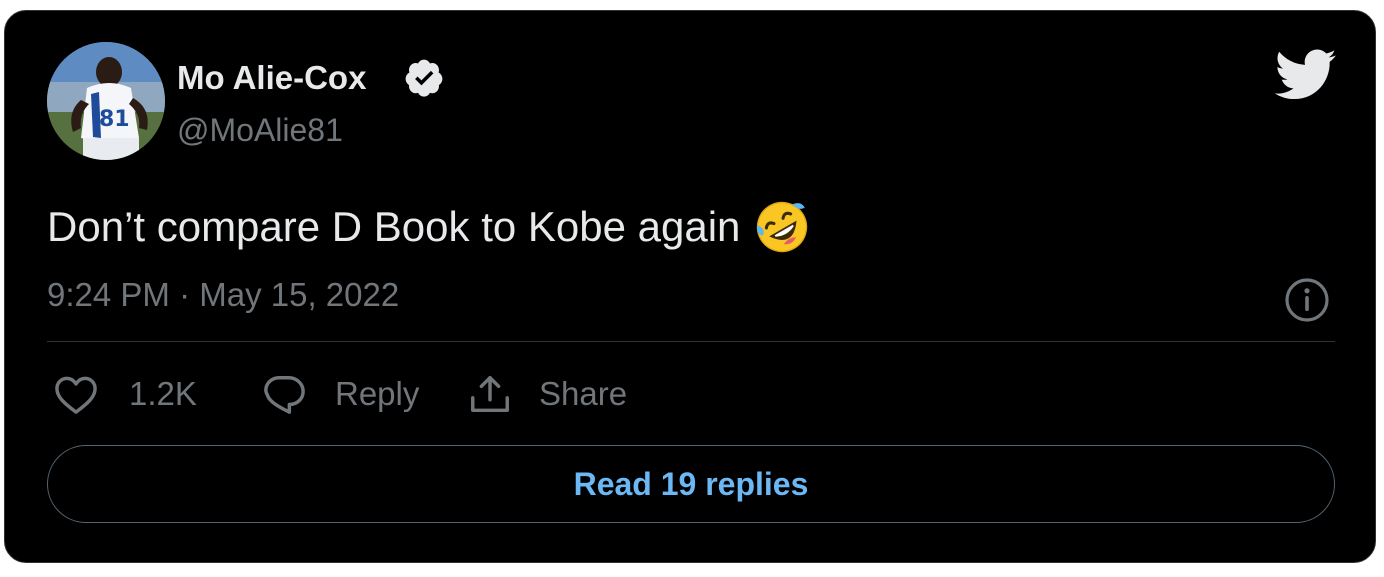  What do you see at coordinates (271, 78) in the screenshot?
I see `author-name: Mo Alie-Cox` at bounding box center [271, 78].